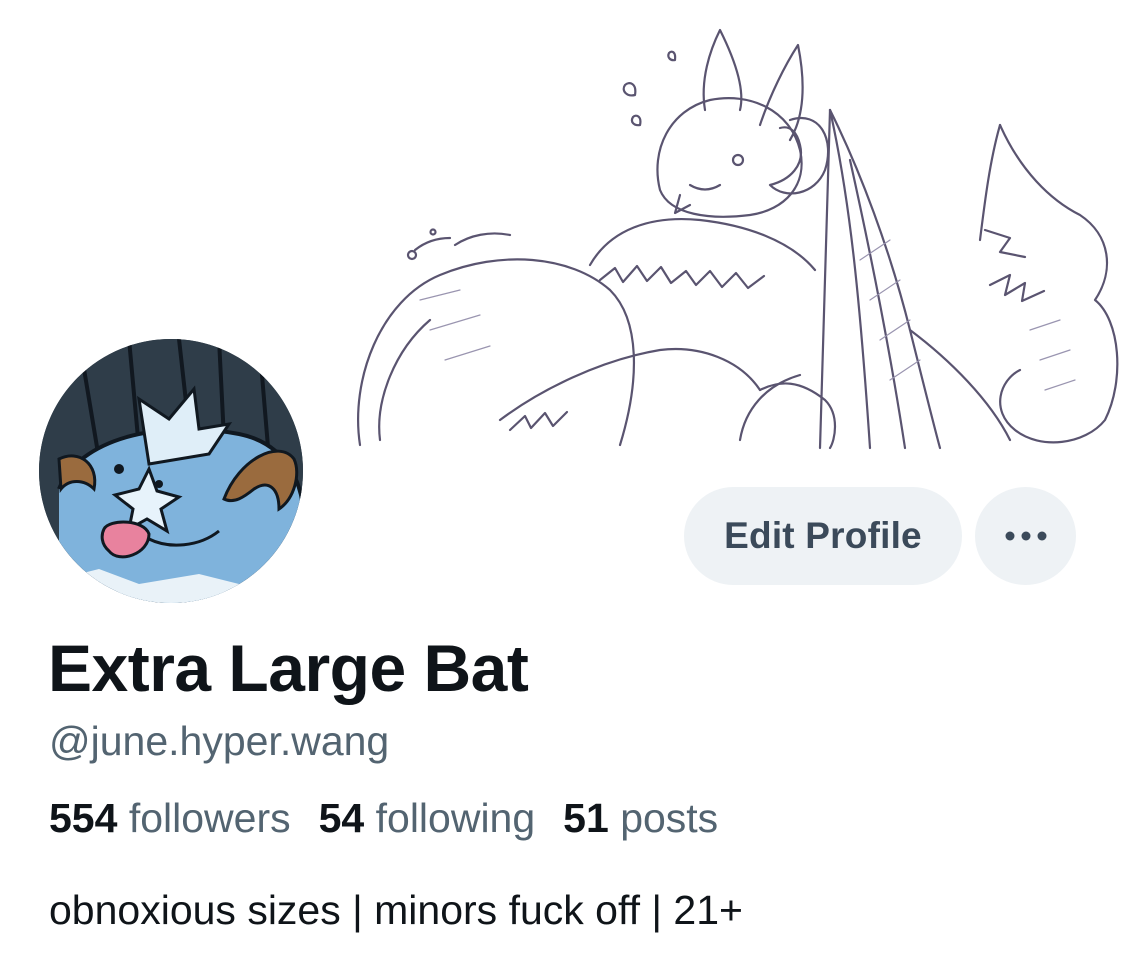 This screenshot has height=978, width=1125. I want to click on profile-stats: 554 followers 54 following 51 posts, so click(383, 818).